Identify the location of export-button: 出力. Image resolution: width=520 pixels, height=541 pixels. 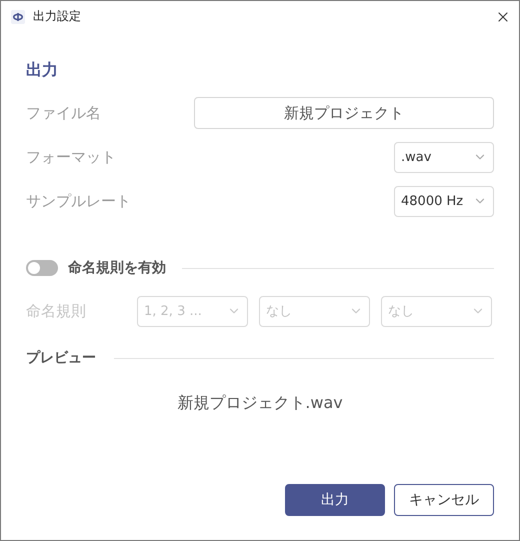
(335, 500).